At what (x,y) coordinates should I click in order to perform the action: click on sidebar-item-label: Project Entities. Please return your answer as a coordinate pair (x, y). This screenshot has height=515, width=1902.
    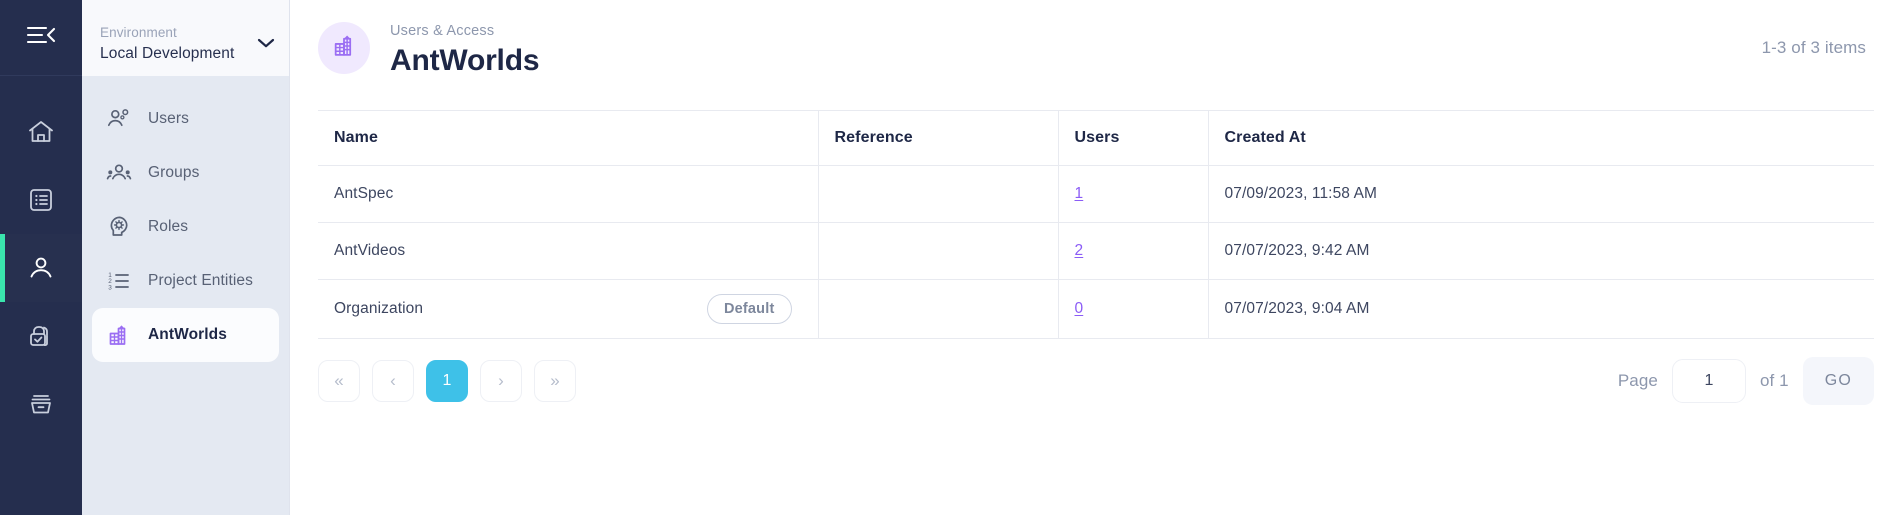
    Looking at the image, I should click on (200, 280).